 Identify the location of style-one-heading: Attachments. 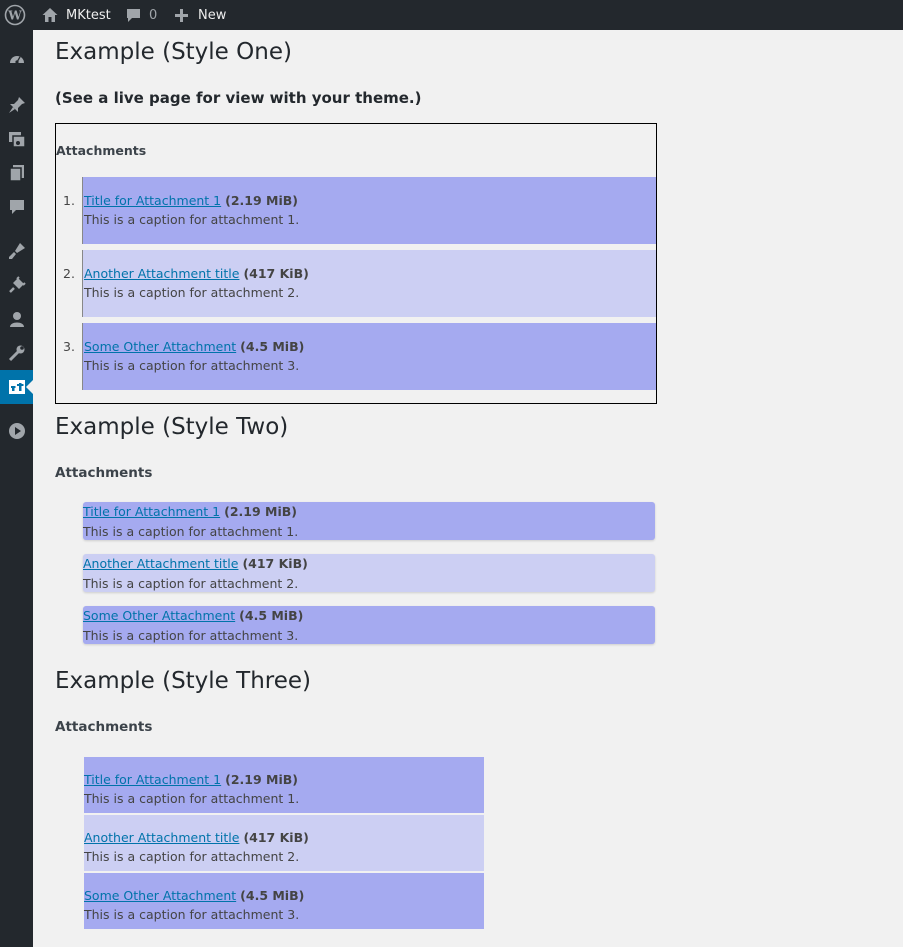
(101, 150).